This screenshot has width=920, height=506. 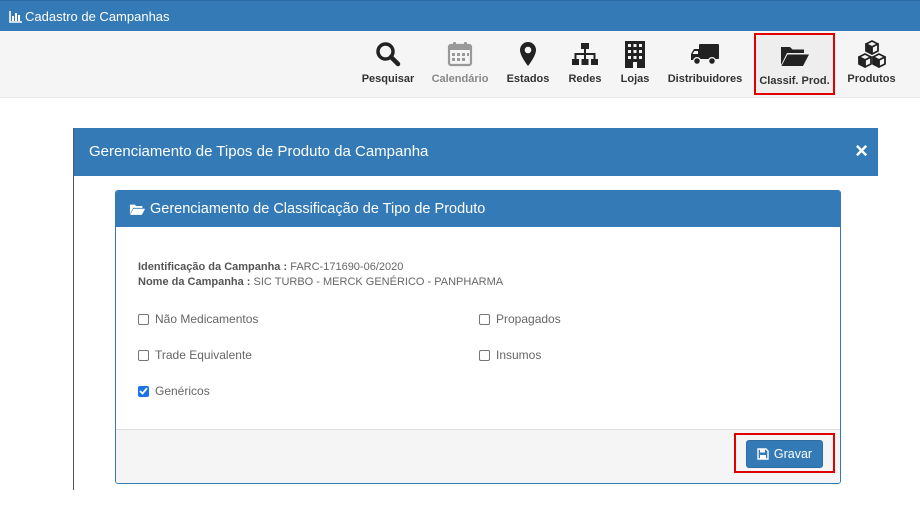 What do you see at coordinates (194, 282) in the screenshot?
I see `campaign-name-label: Nome da Campanha :` at bounding box center [194, 282].